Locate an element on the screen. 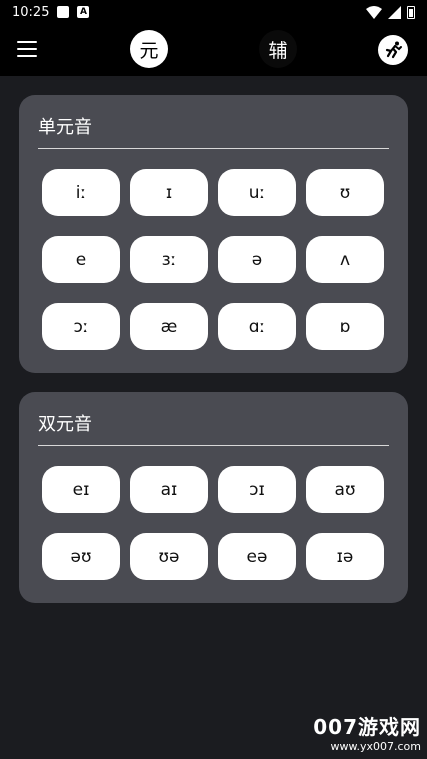 Image resolution: width=427 pixels, height=759 pixels. signal-icon is located at coordinates (394, 12).